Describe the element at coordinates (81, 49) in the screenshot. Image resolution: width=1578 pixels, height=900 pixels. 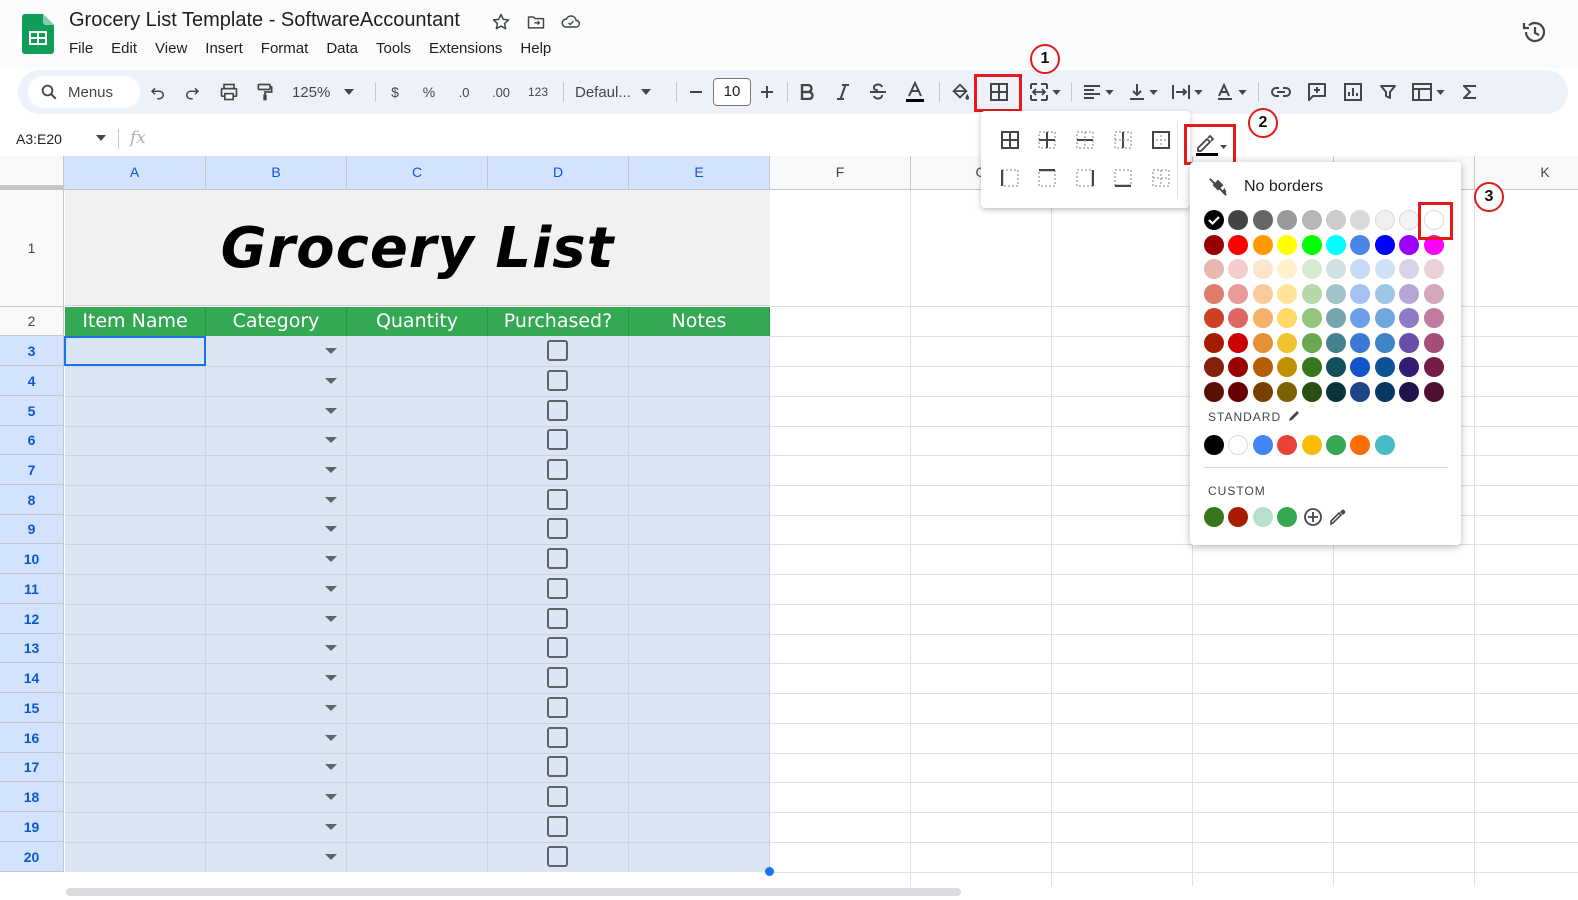
I see `menu-file: File` at that location.